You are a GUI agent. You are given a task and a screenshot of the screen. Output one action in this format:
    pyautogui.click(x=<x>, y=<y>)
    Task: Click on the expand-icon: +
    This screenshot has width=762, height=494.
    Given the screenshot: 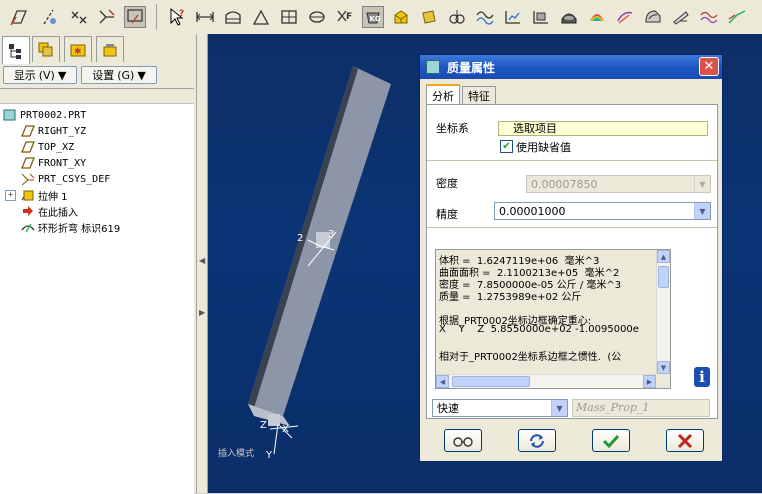 What is the action you would take?
    pyautogui.click(x=10, y=195)
    